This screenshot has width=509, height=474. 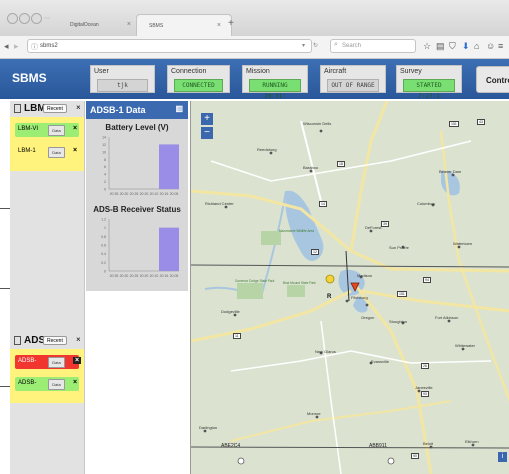 I want to click on minimize-window-icon, so click(x=24, y=18).